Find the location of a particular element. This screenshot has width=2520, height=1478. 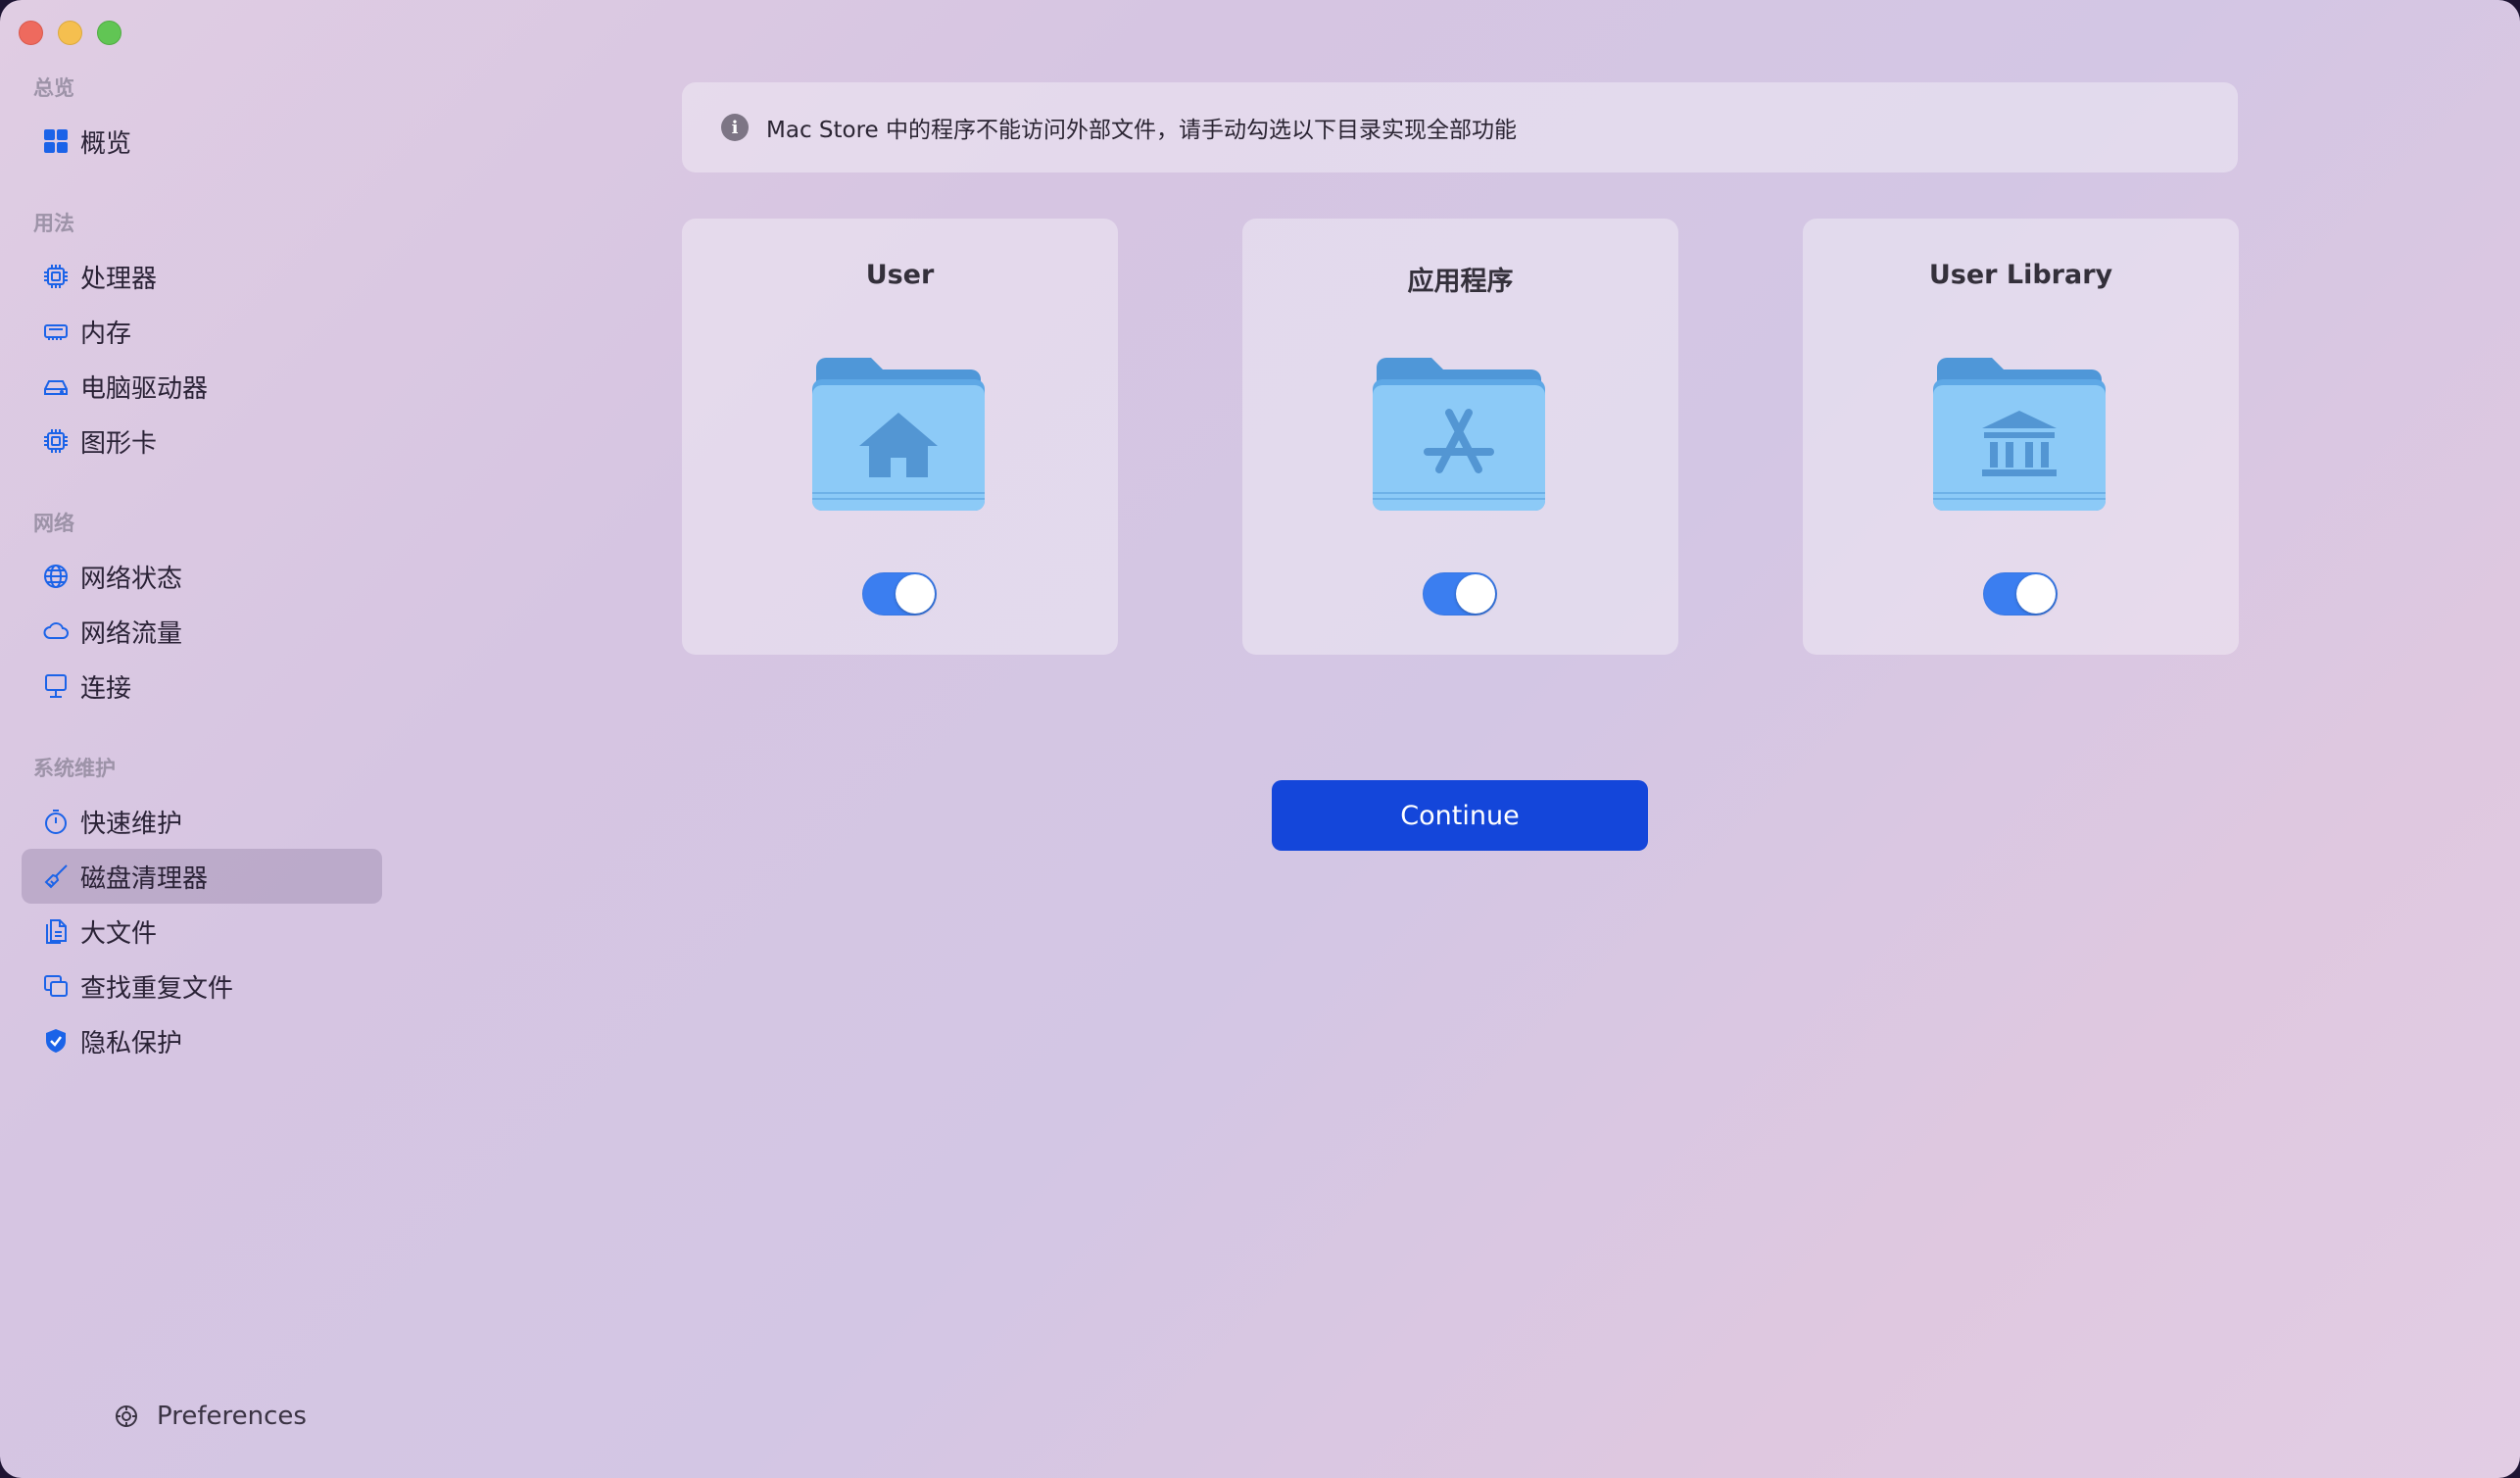

user-folder-toggle is located at coordinates (899, 594).